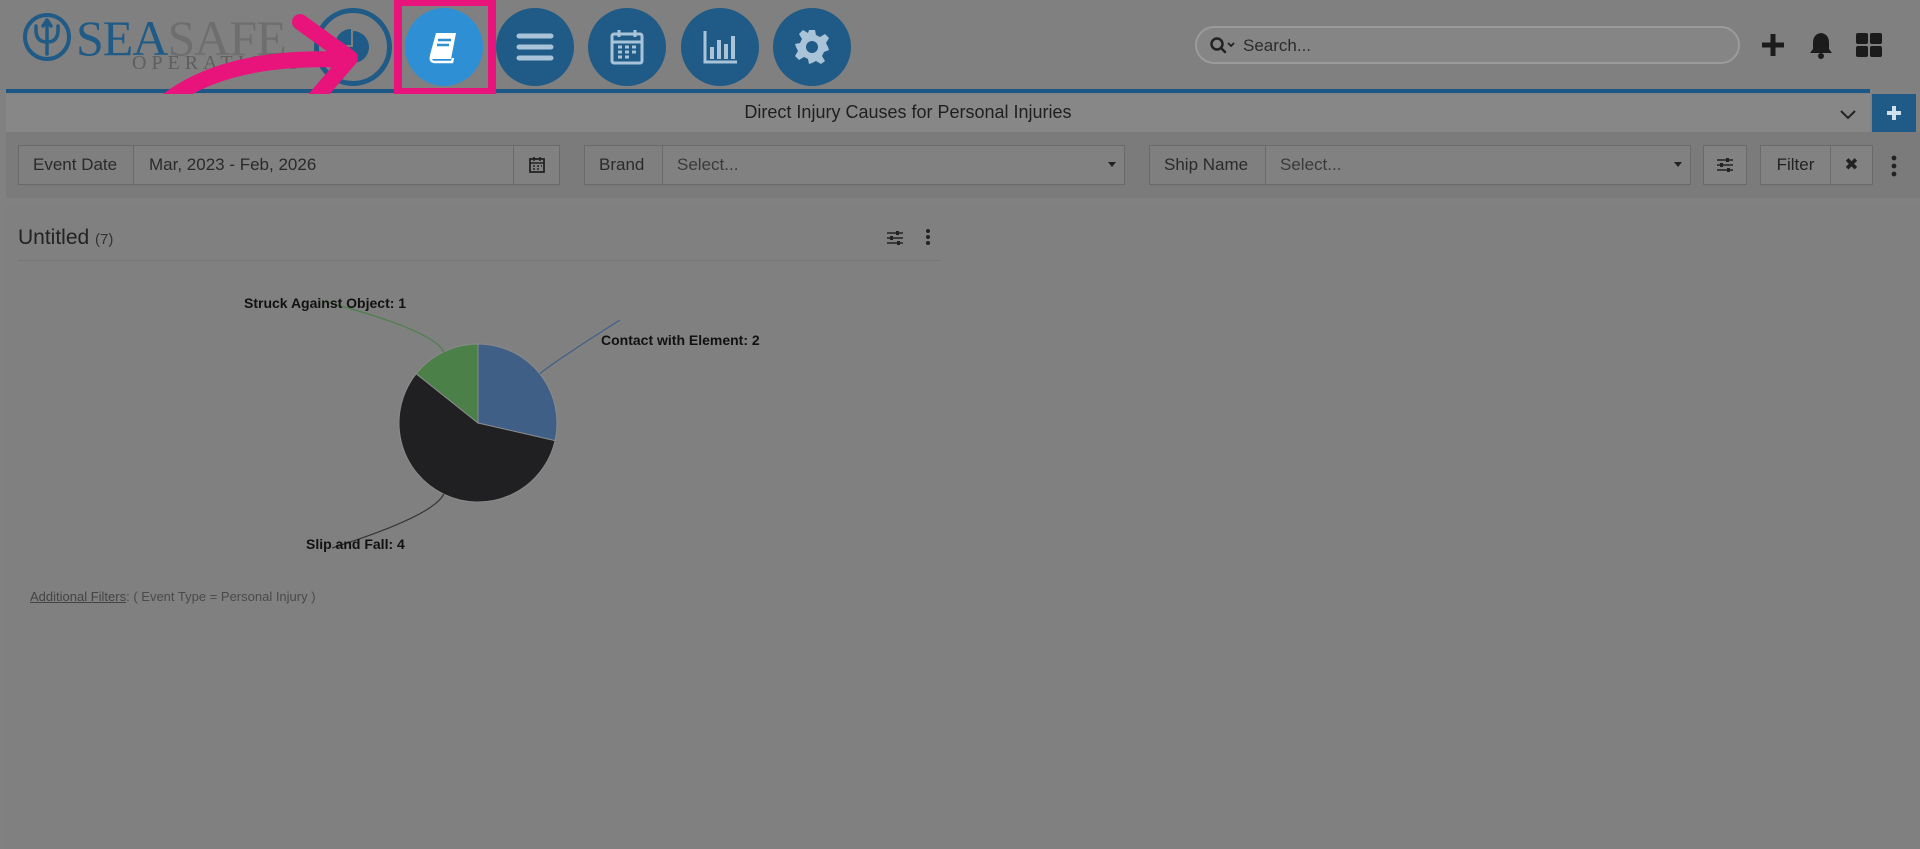  Describe the element at coordinates (355, 544) in the screenshot. I see `pie-label-slip-and-fall: Slip and Fall: 4` at that location.